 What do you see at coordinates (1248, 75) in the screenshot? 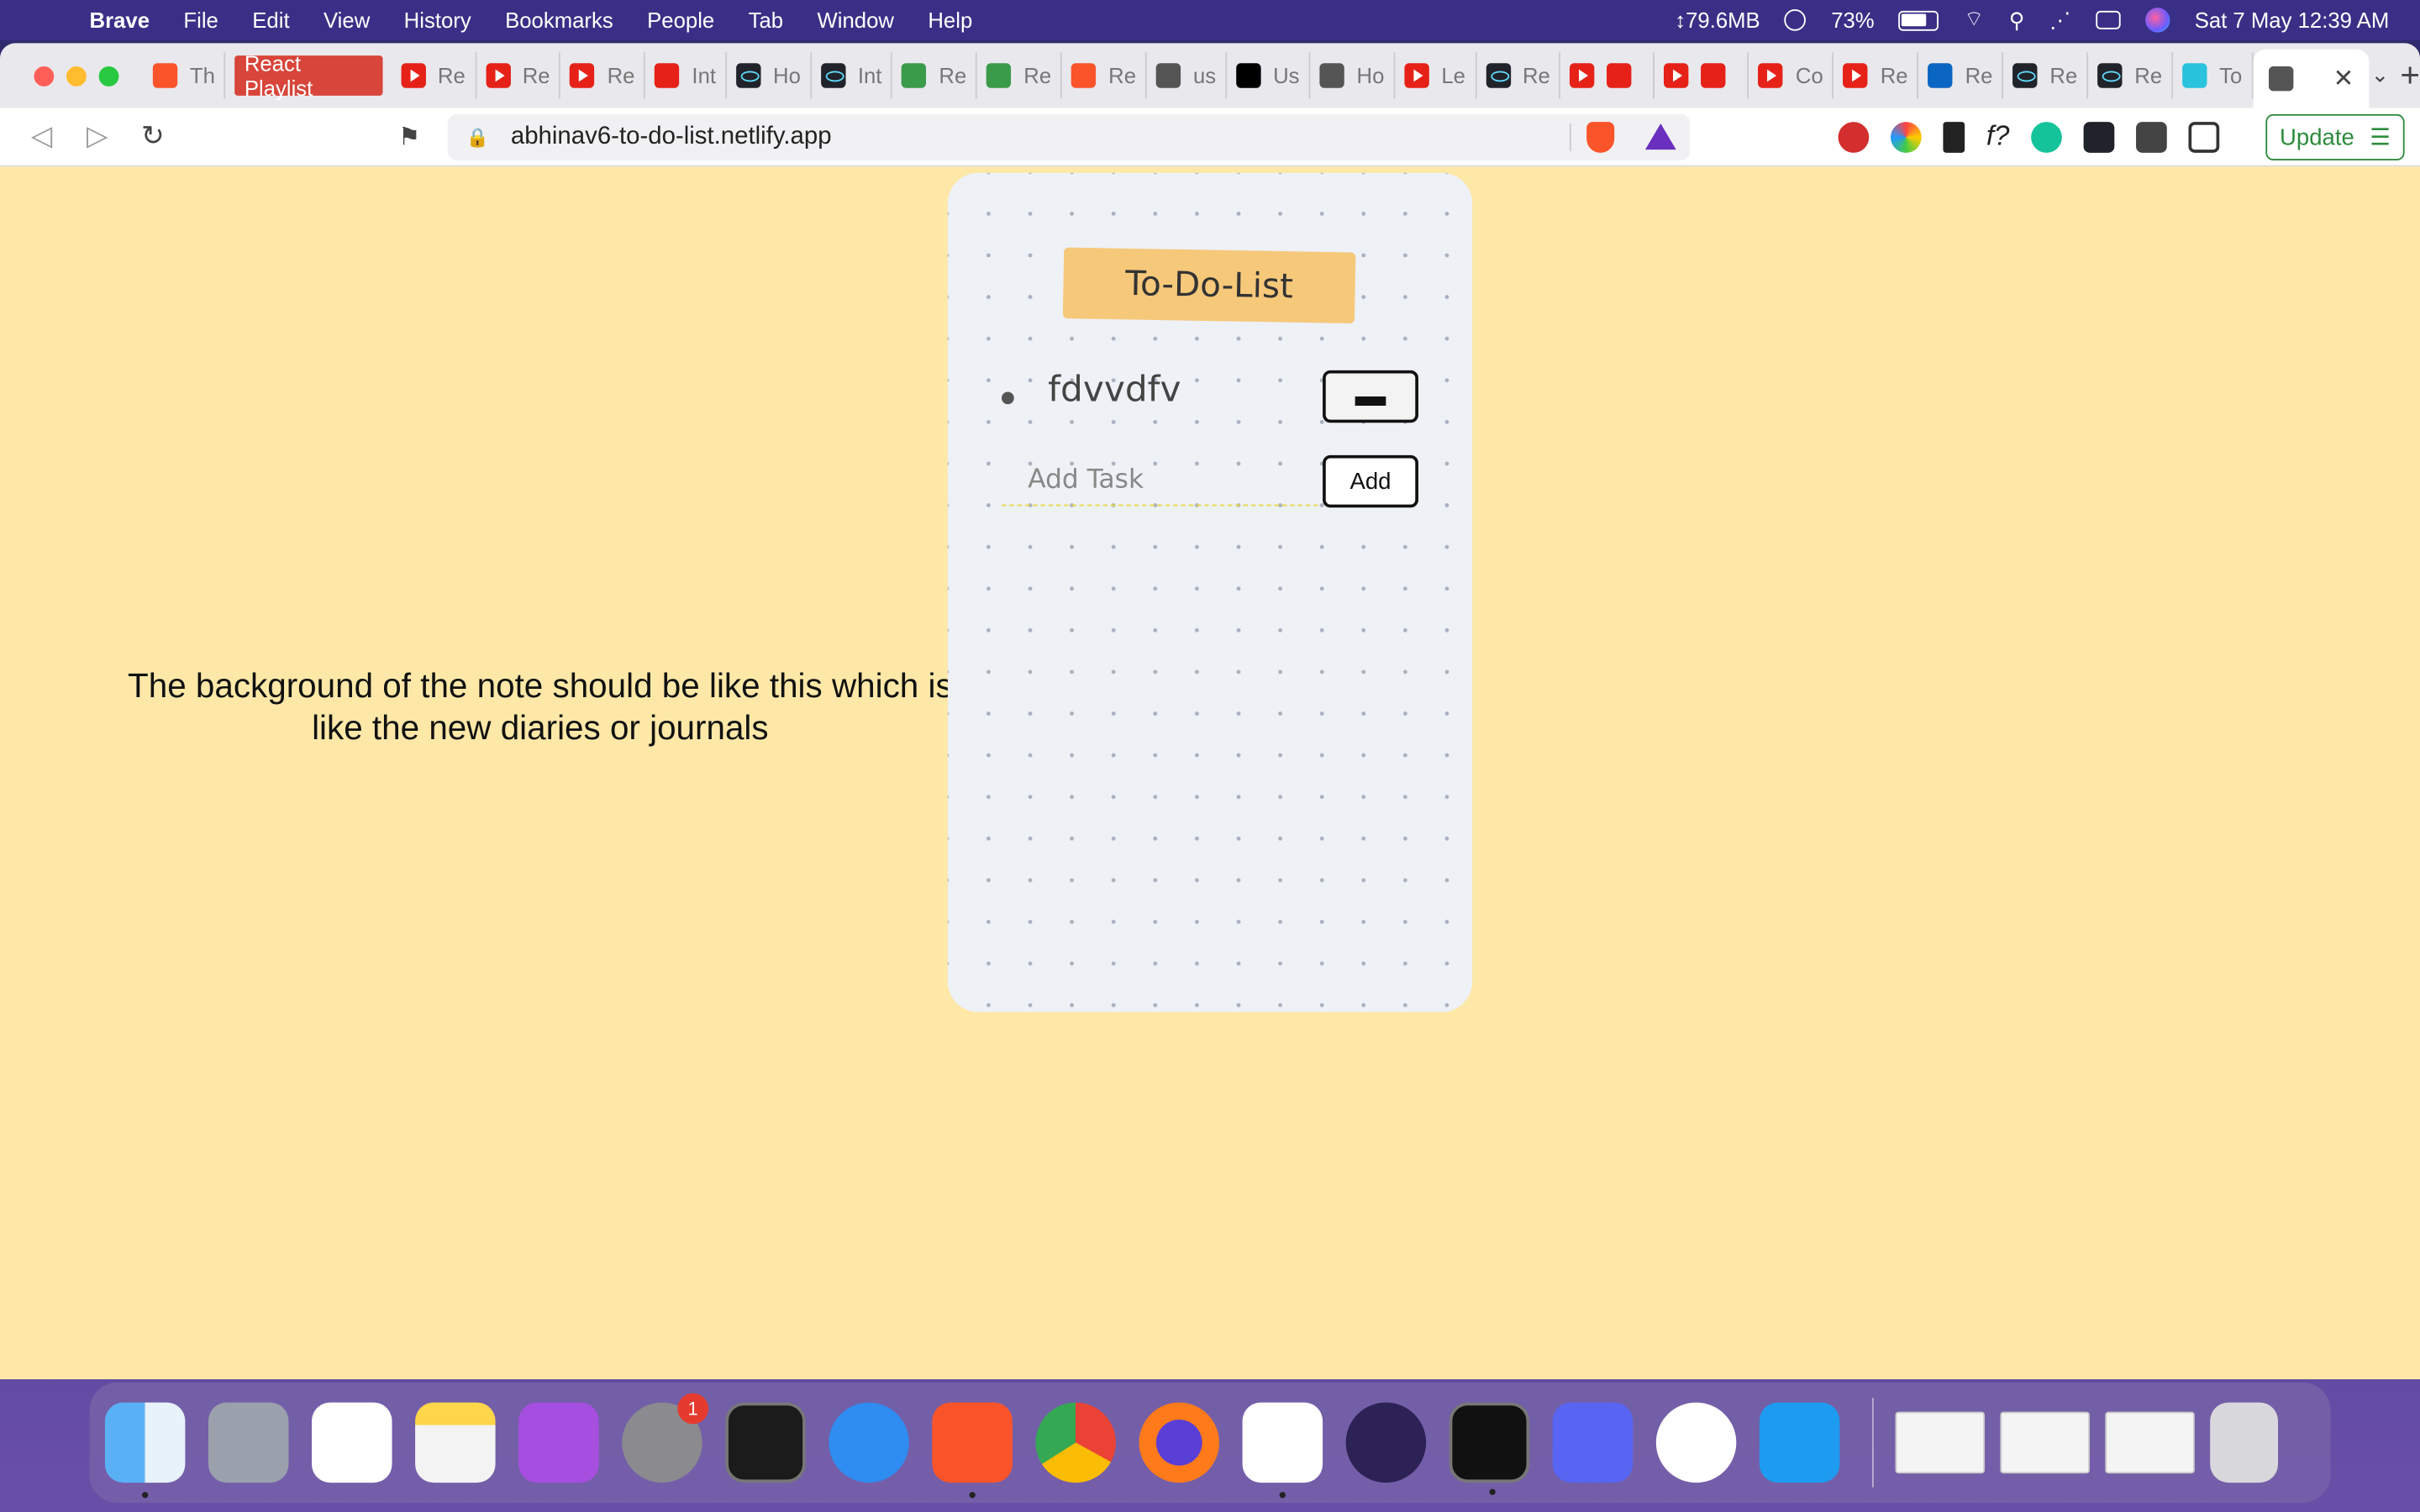
I see `medium-icon` at bounding box center [1248, 75].